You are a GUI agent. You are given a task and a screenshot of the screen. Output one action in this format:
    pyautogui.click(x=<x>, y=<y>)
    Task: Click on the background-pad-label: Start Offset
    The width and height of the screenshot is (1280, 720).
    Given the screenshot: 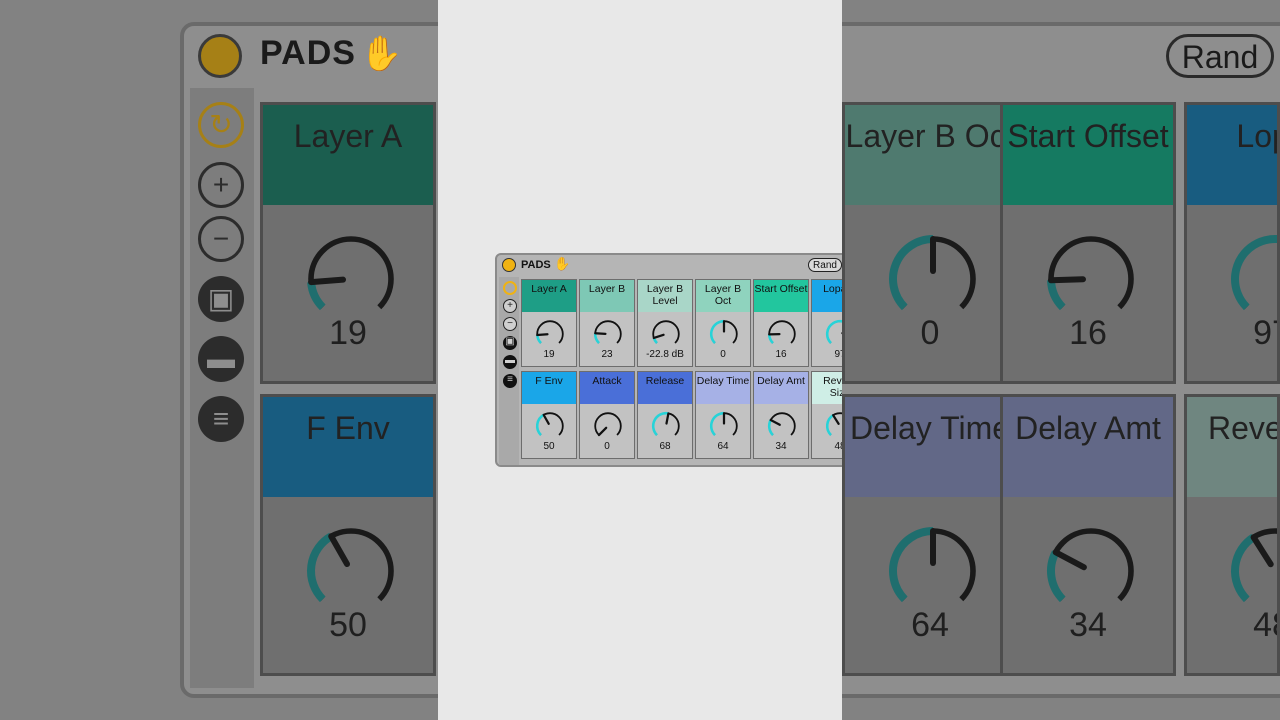 What is the action you would take?
    pyautogui.click(x=1088, y=155)
    